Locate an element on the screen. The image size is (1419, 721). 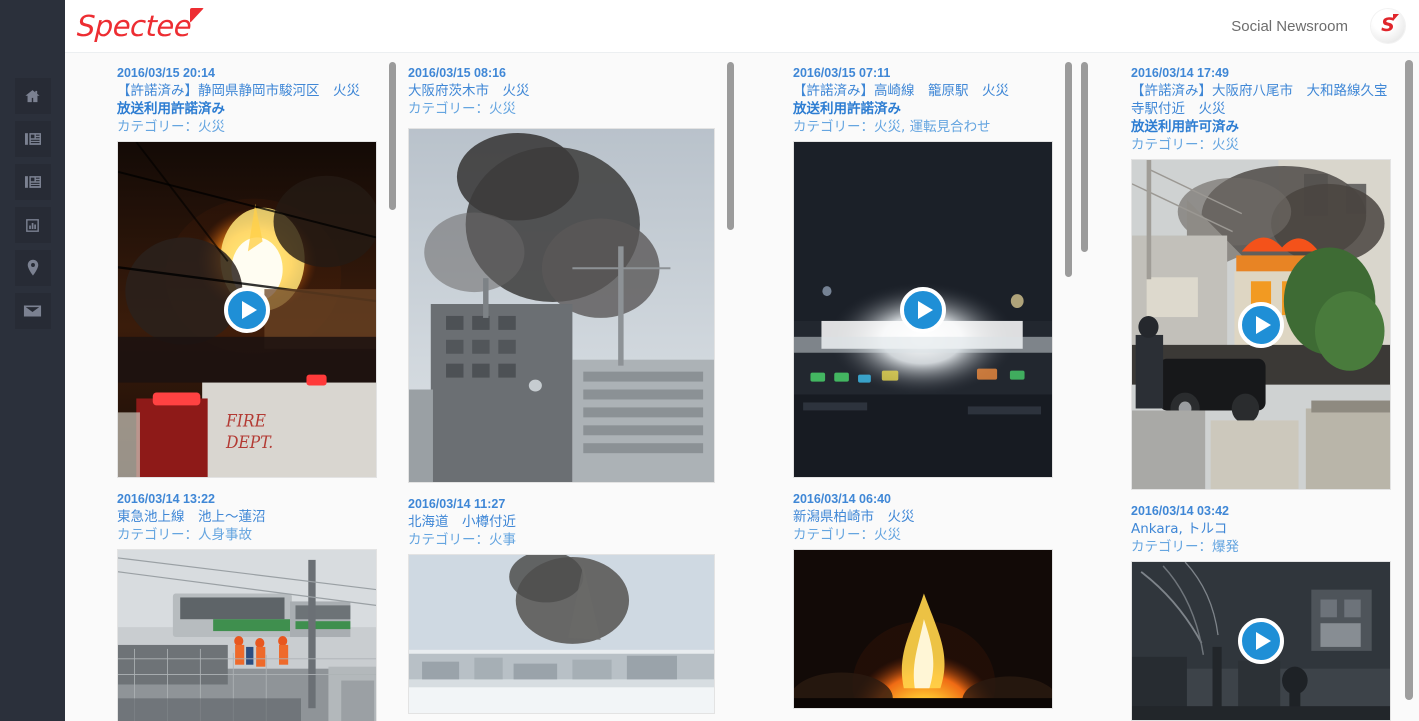
card-timestamp: 2016/03/15 08:16 is located at coordinates (457, 73).